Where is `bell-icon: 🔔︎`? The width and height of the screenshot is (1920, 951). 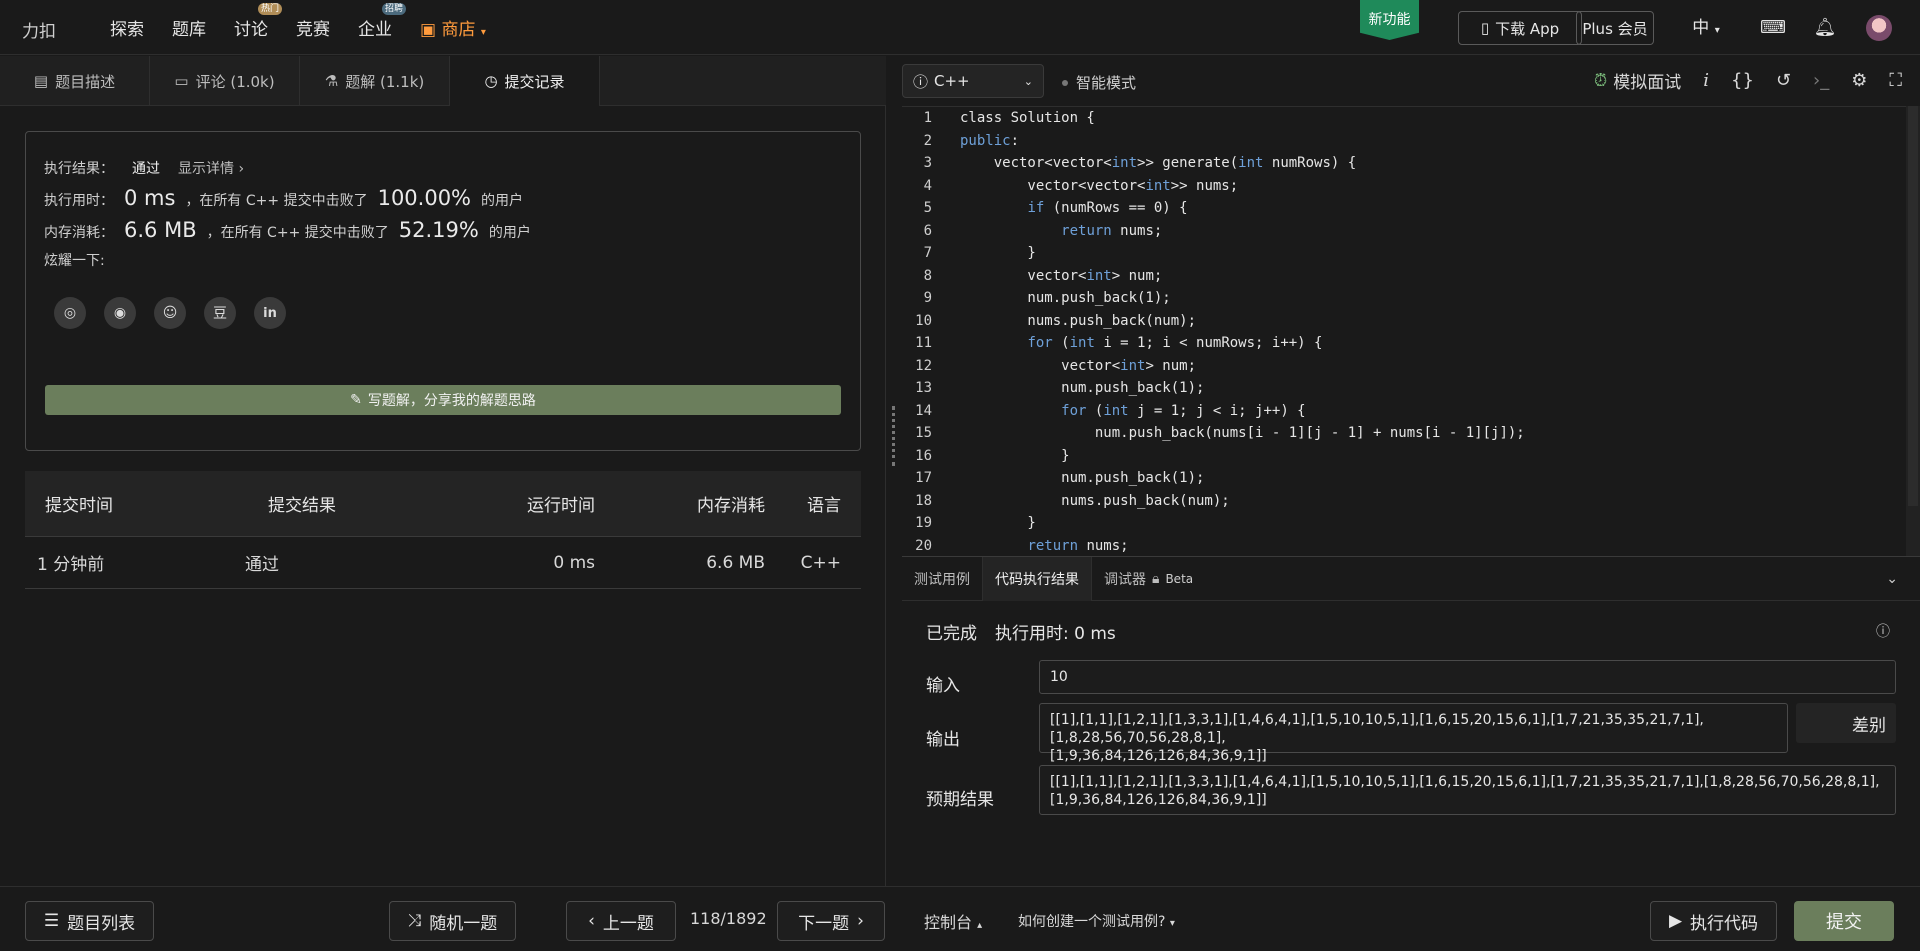
bell-icon: 🔔︎ is located at coordinates (1825, 28).